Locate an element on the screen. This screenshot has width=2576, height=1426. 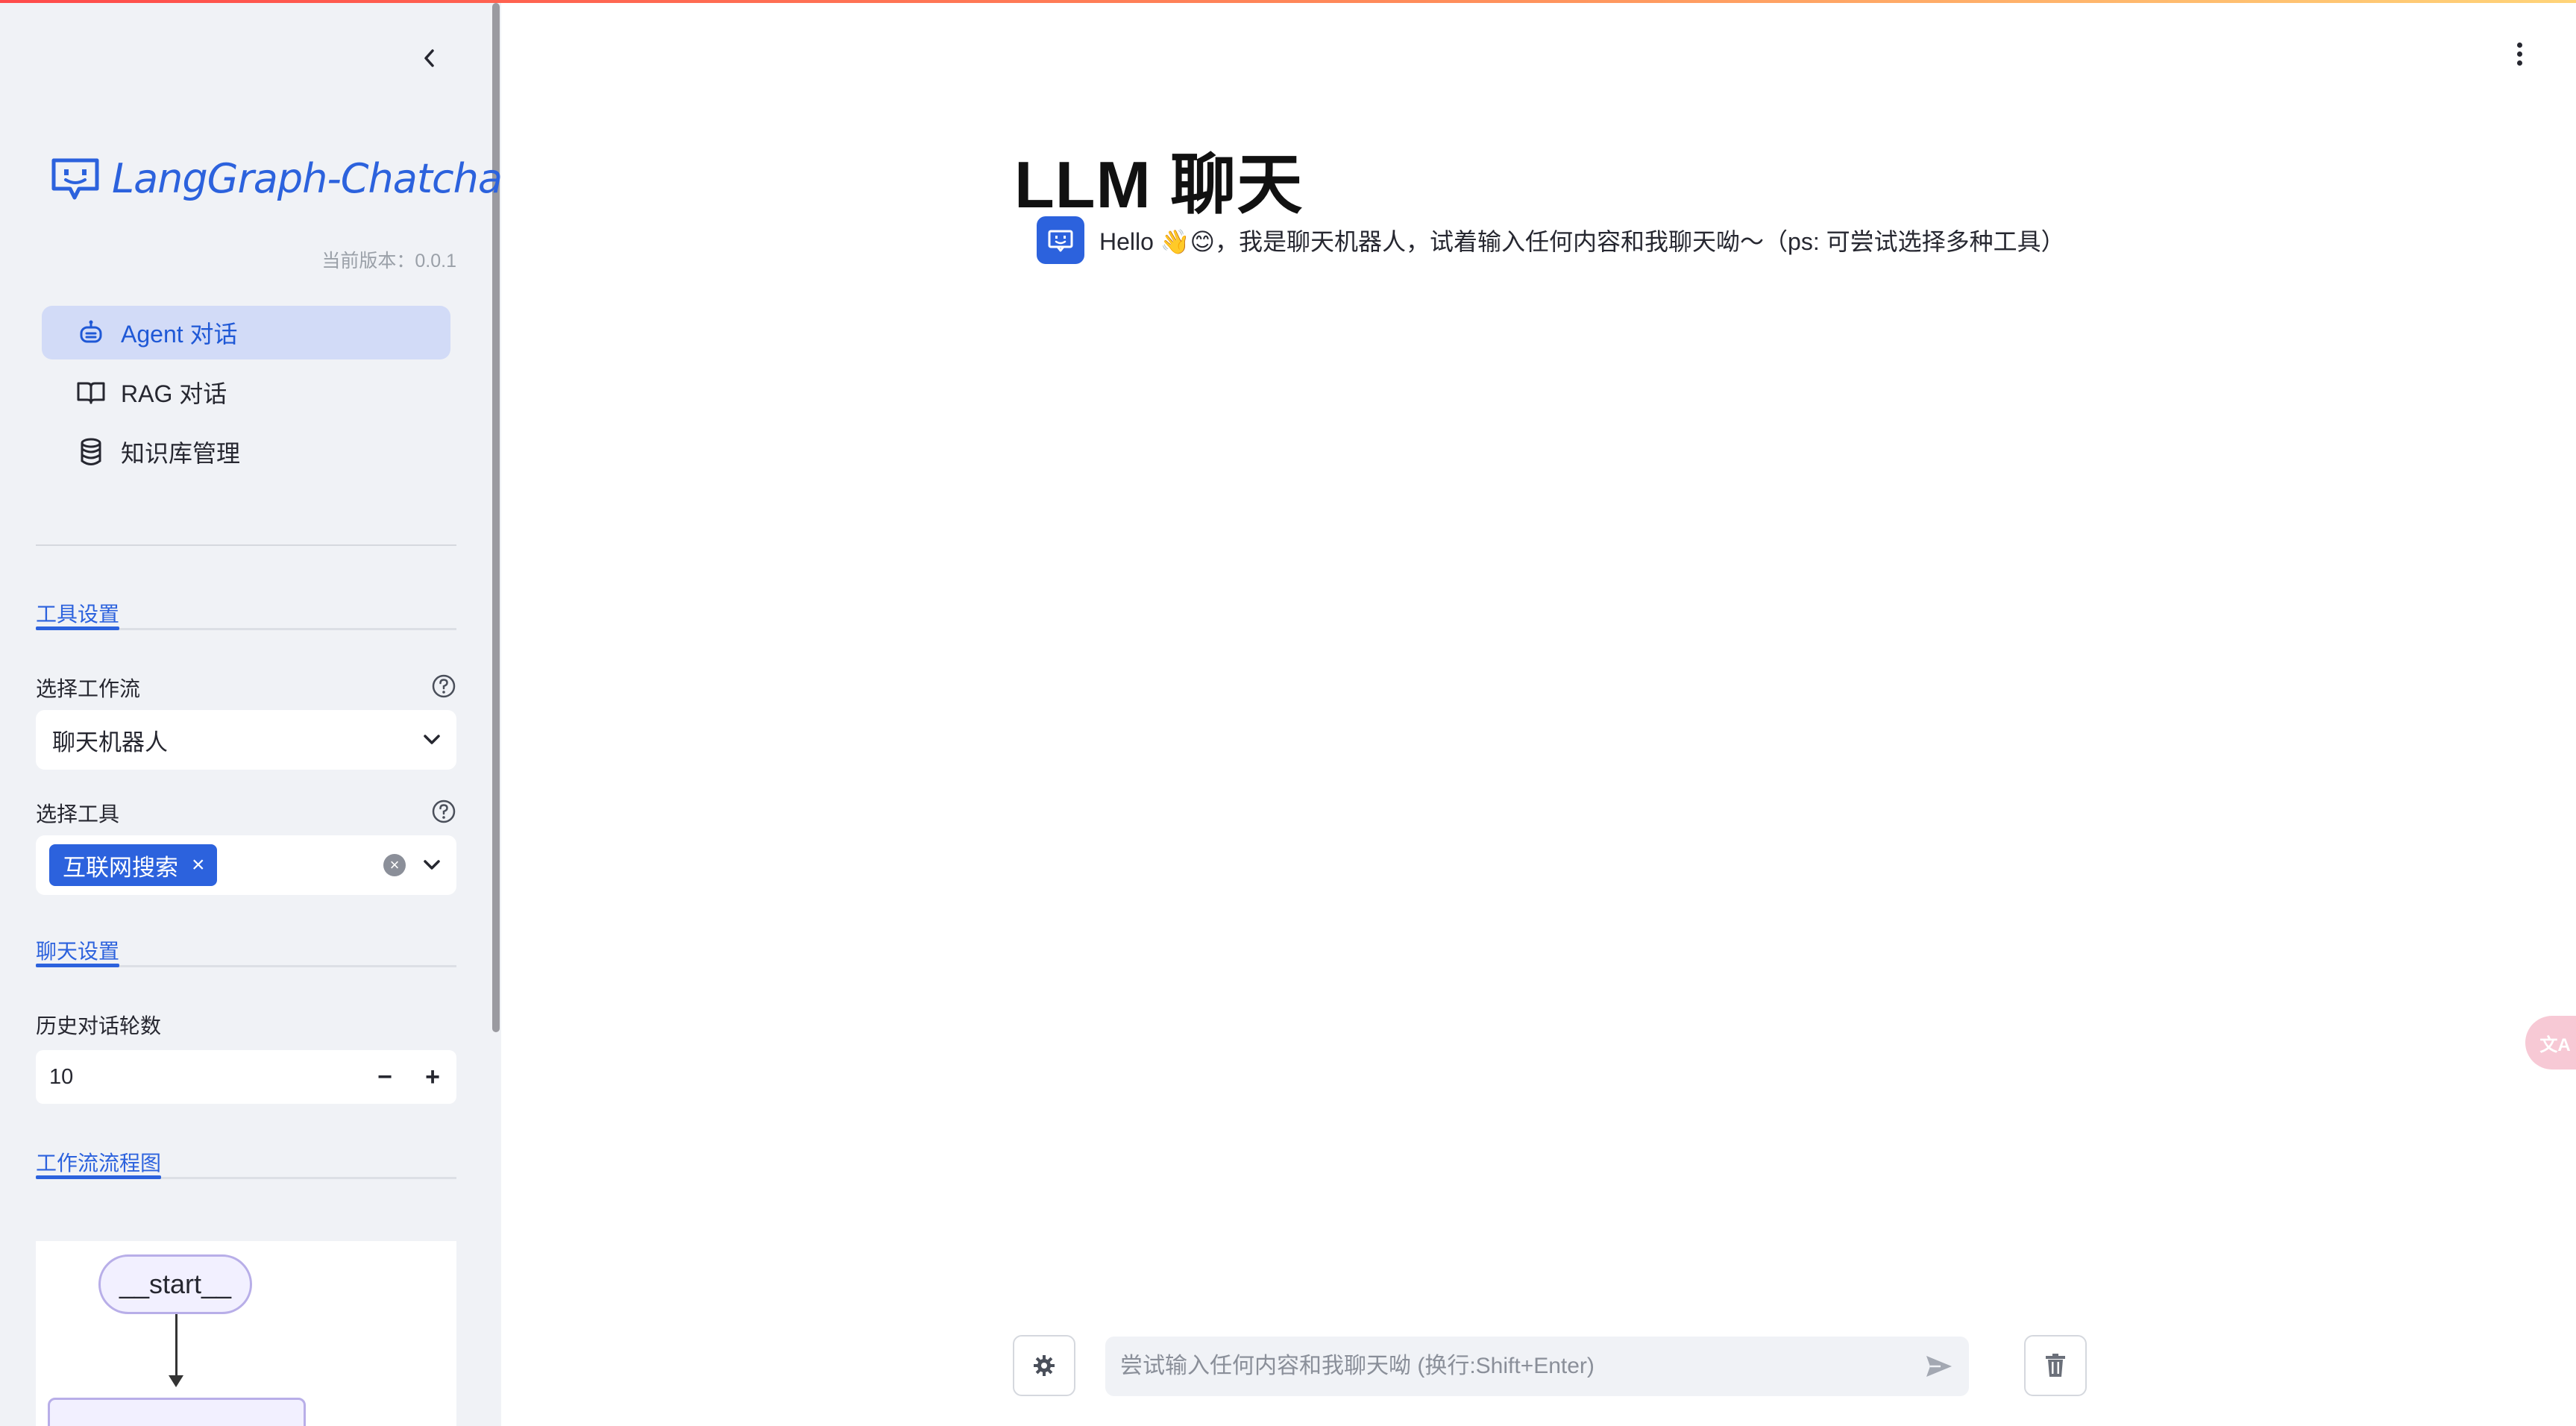
version-label: 当前版本：0.0.1 is located at coordinates (389, 261).